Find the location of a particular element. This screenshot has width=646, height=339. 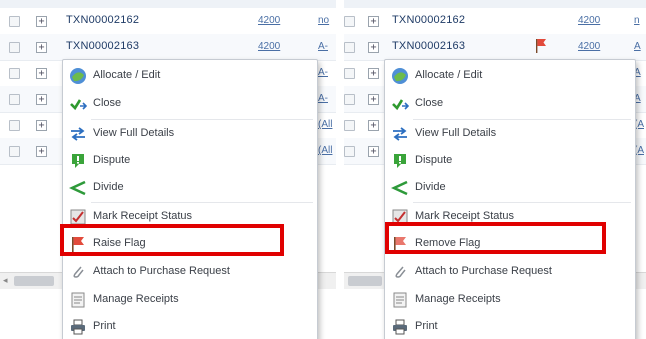

highlight-box-raise-flag is located at coordinates (172, 240).